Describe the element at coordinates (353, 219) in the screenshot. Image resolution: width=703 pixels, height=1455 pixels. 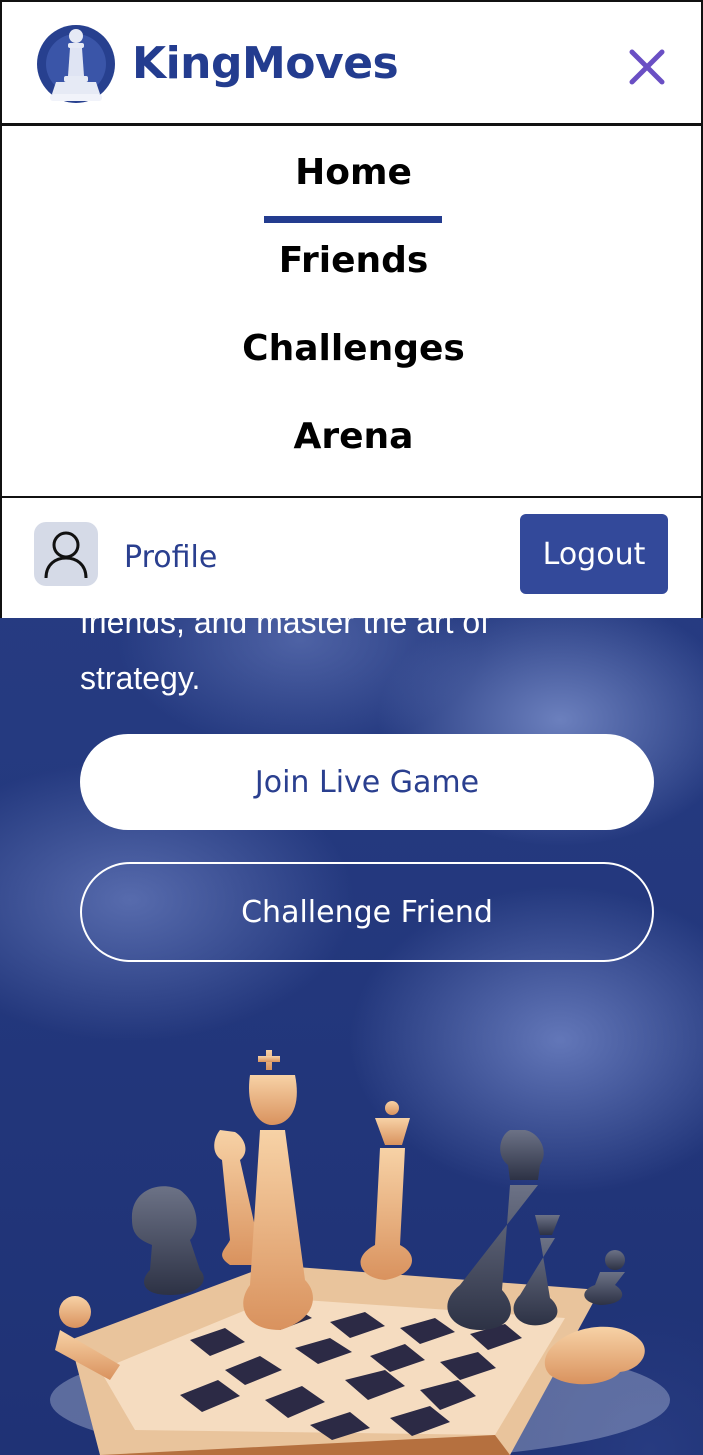
I see `active-indicator` at that location.